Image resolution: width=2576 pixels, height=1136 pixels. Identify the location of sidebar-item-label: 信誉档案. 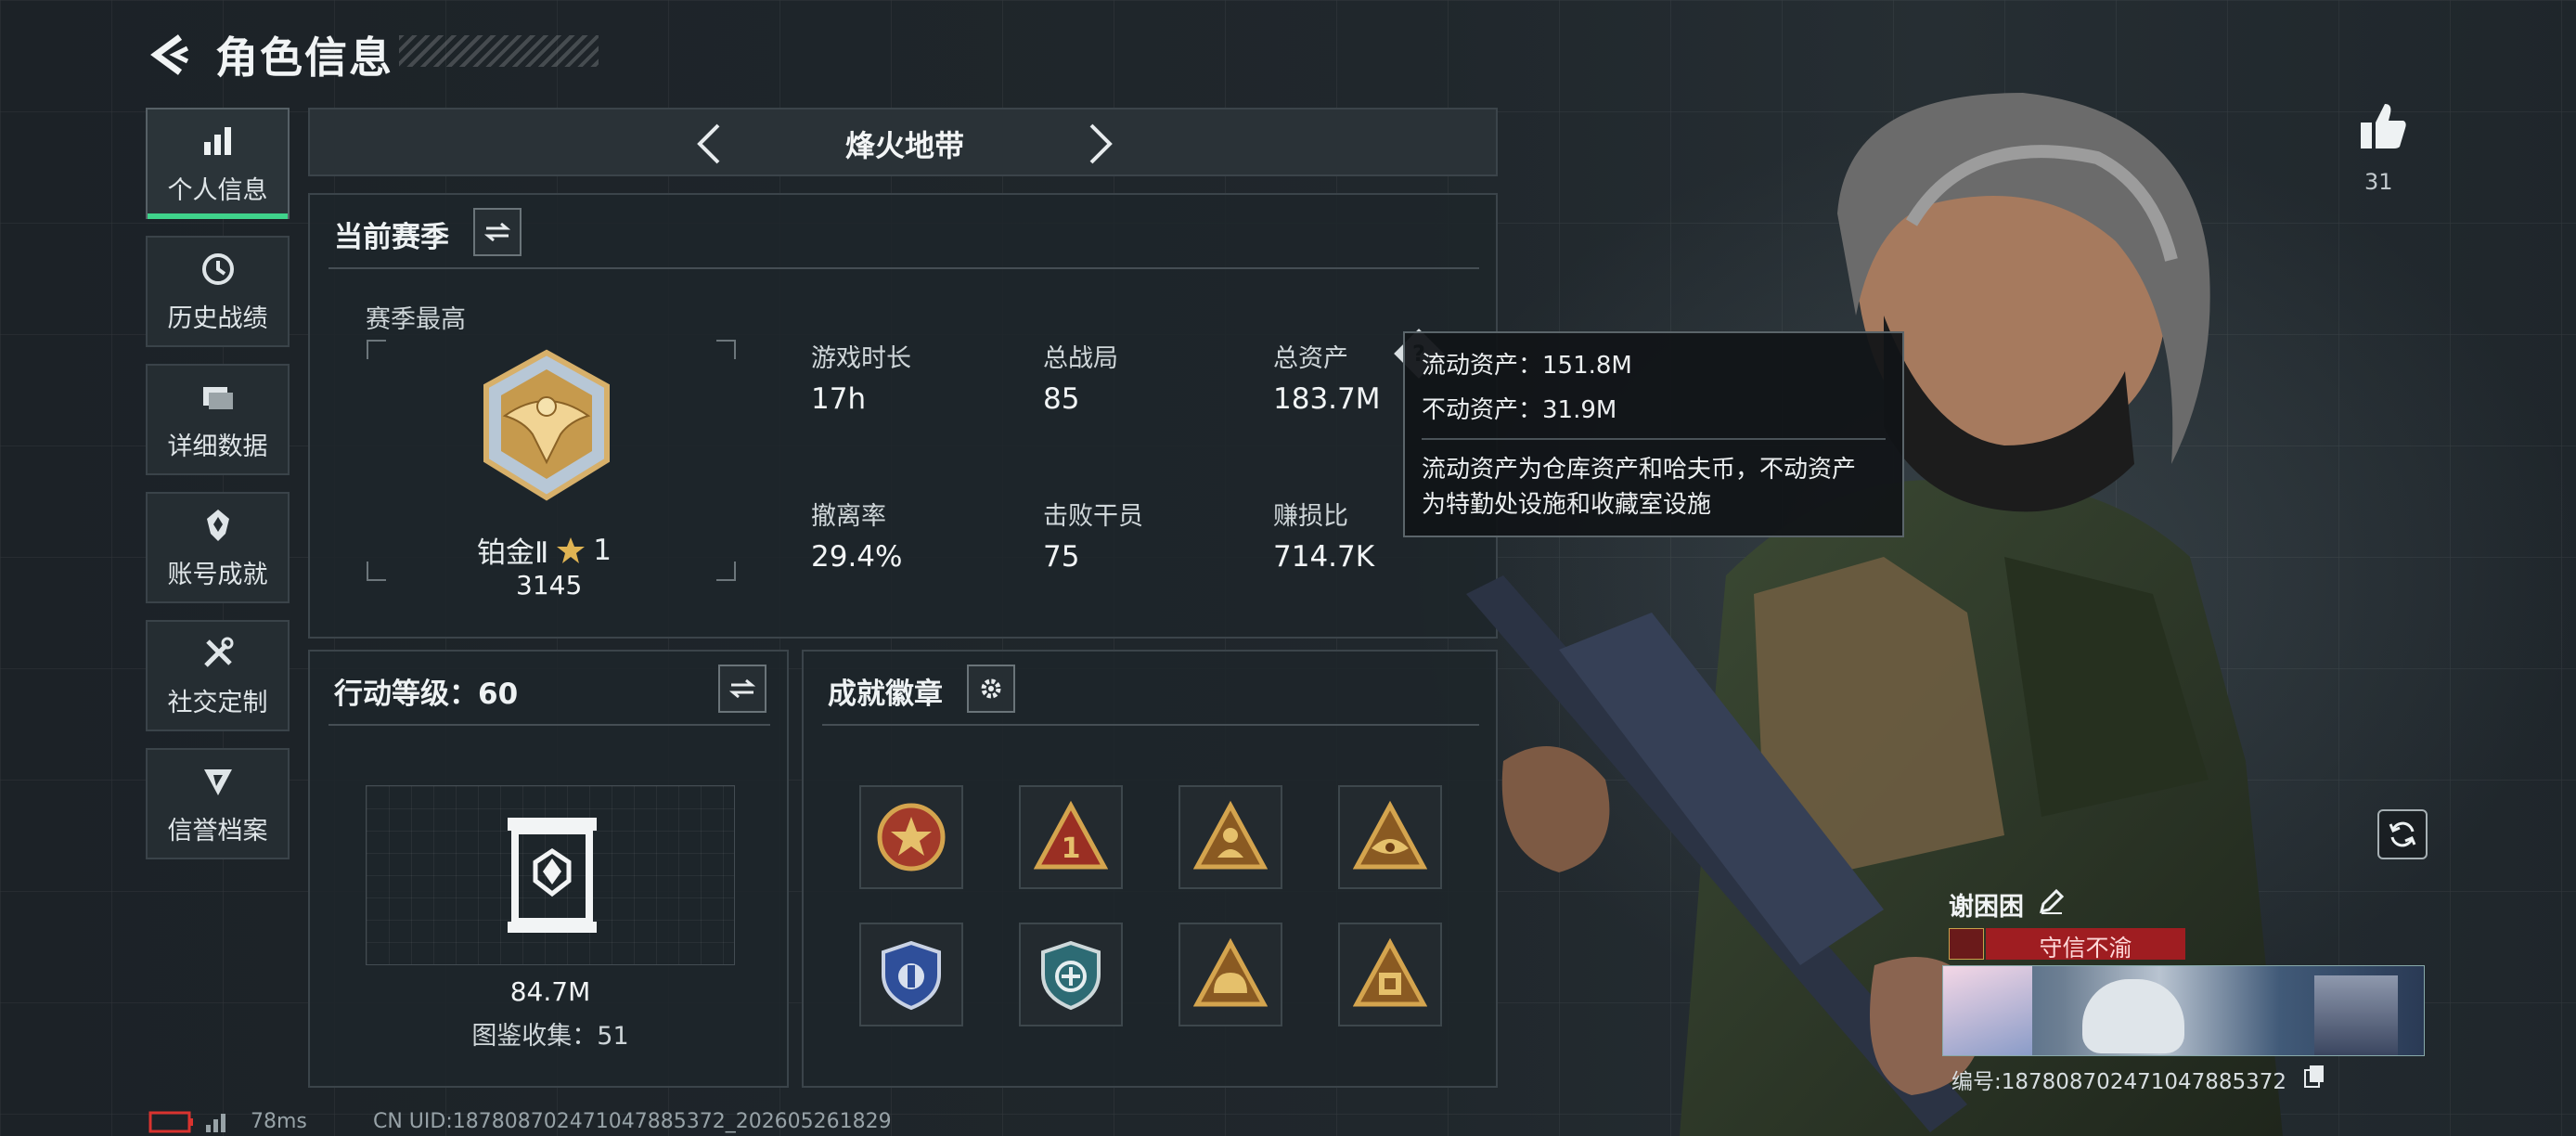
(217, 831).